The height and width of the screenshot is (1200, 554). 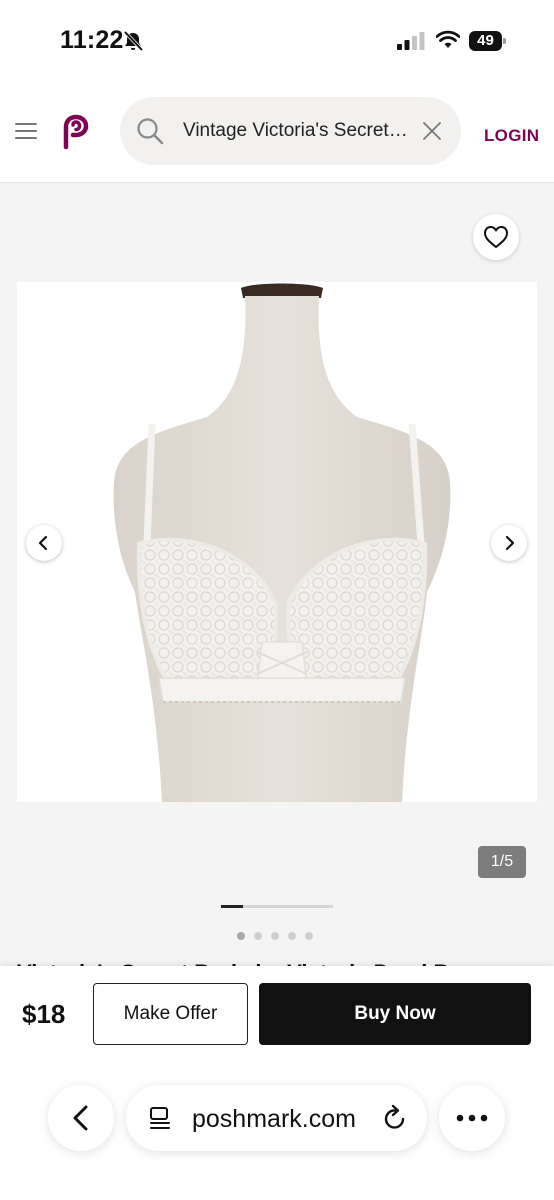 What do you see at coordinates (511, 136) in the screenshot?
I see `login-link: LOGIN` at bounding box center [511, 136].